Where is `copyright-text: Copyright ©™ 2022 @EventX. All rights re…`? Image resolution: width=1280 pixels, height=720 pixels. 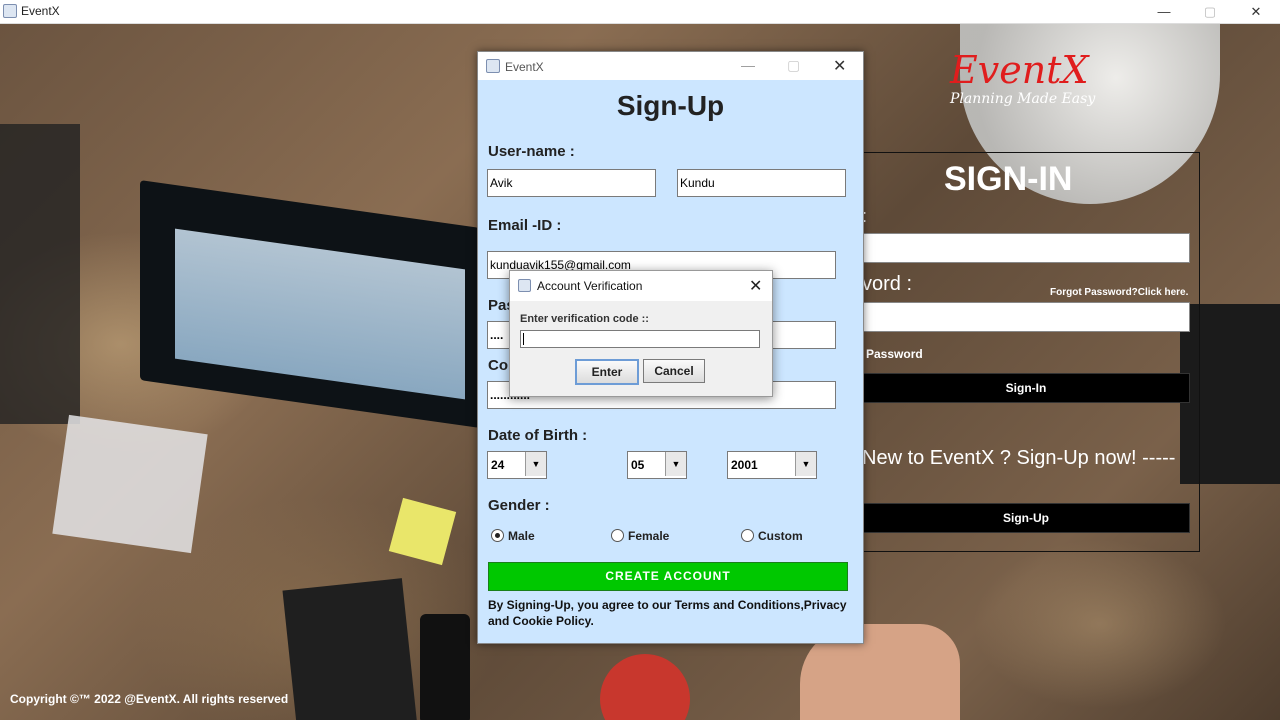 copyright-text: Copyright ©™ 2022 @EventX. All rights re… is located at coordinates (149, 699).